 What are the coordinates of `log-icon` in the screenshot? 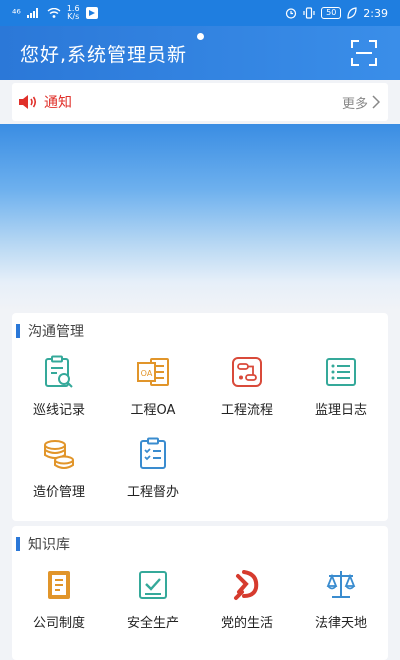 It's located at (341, 372).